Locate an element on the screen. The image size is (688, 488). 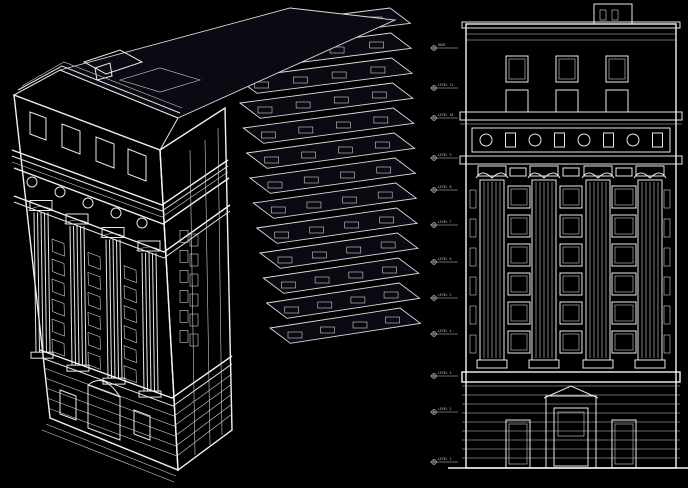
level-label: LEVEL 7 is located at coordinates (445, 222).